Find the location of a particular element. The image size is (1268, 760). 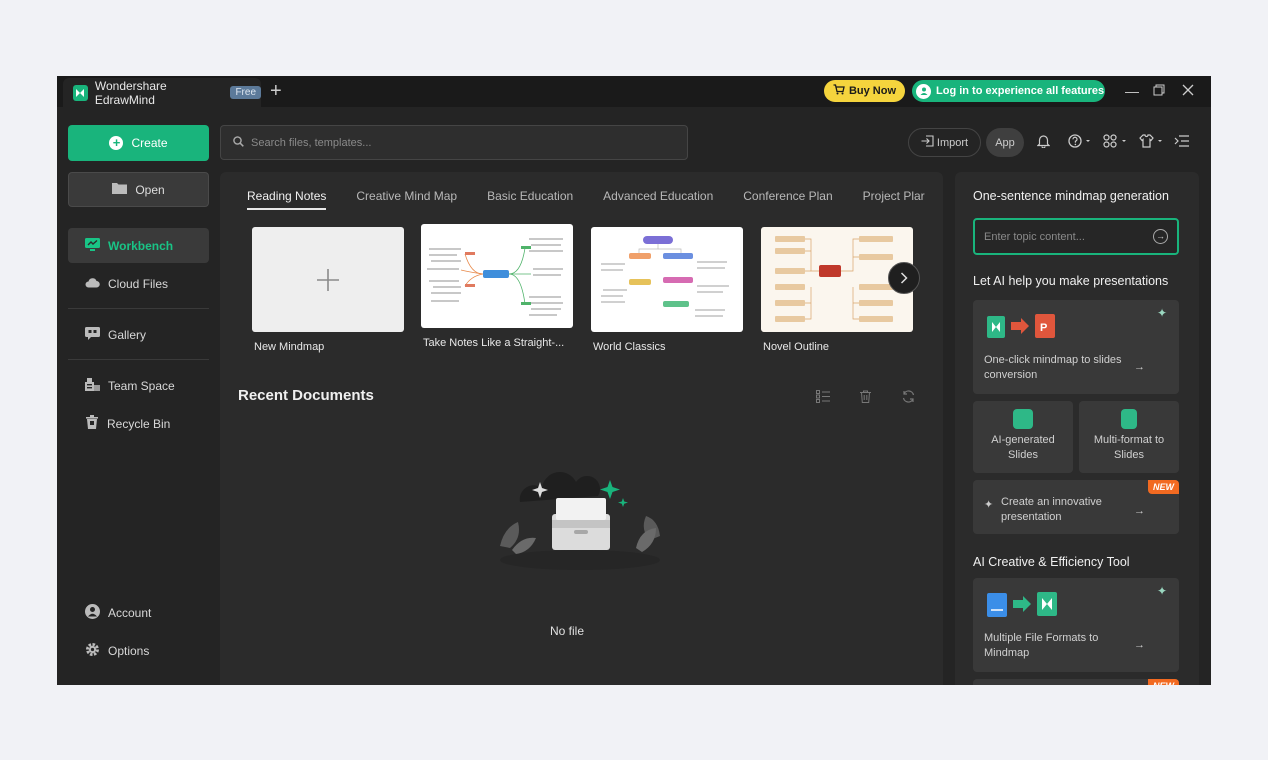

chevron-right-icon is located at coordinates (904, 278).